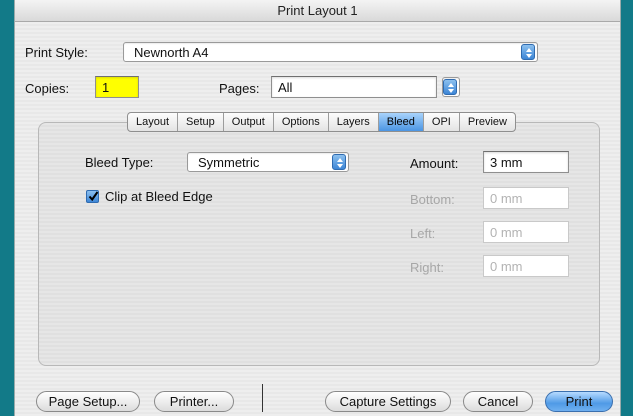  I want to click on button-separator, so click(262, 398).